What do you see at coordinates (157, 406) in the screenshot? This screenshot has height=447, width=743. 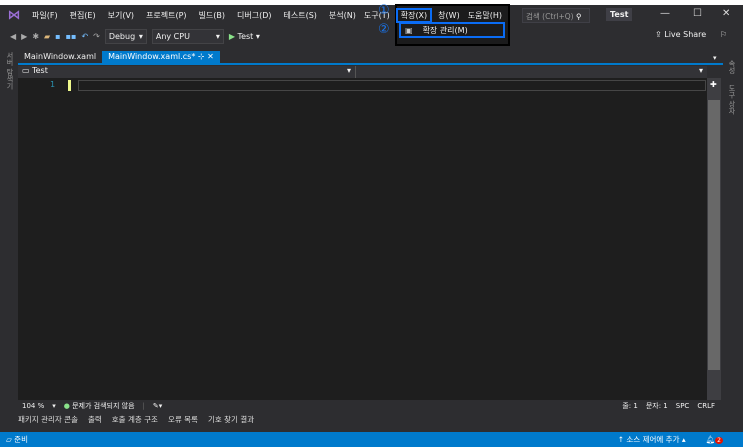 I see `cleanup-icon: ✎▾` at bounding box center [157, 406].